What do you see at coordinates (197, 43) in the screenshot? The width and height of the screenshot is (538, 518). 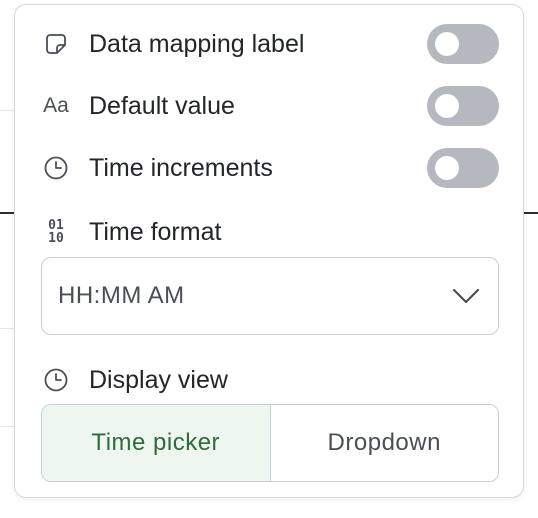 I see `setting-label: Data mapping label` at bounding box center [197, 43].